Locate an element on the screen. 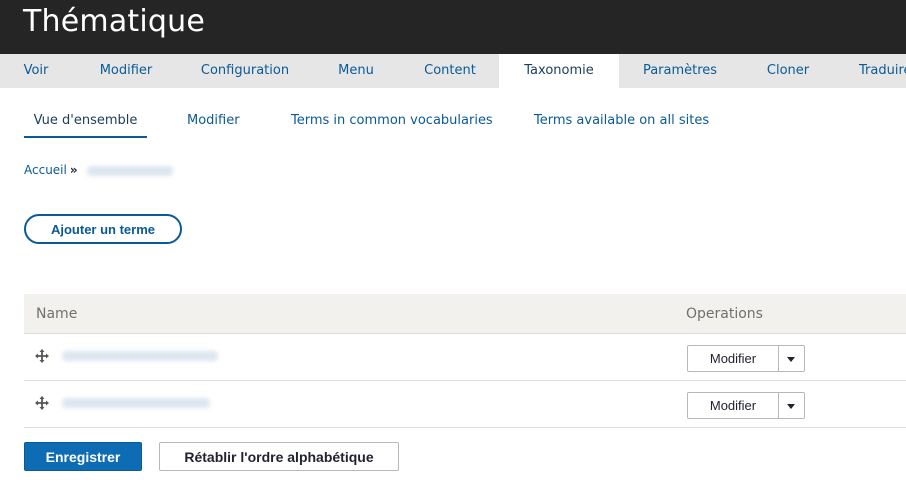 This screenshot has height=502, width=906. breadcrumb-redacted-item is located at coordinates (130, 170).